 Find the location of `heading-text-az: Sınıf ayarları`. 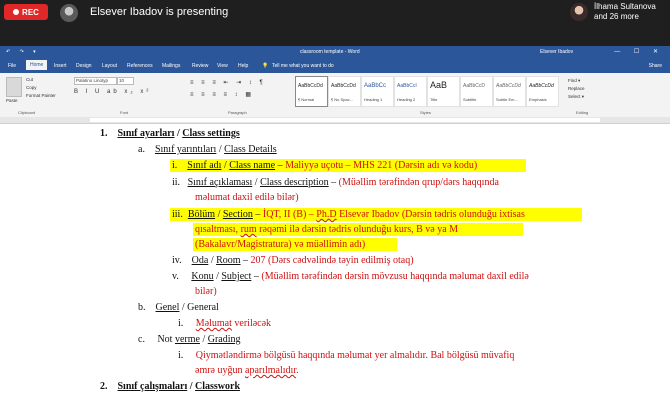

heading-text-az: Sınıf ayarları is located at coordinates (146, 133).